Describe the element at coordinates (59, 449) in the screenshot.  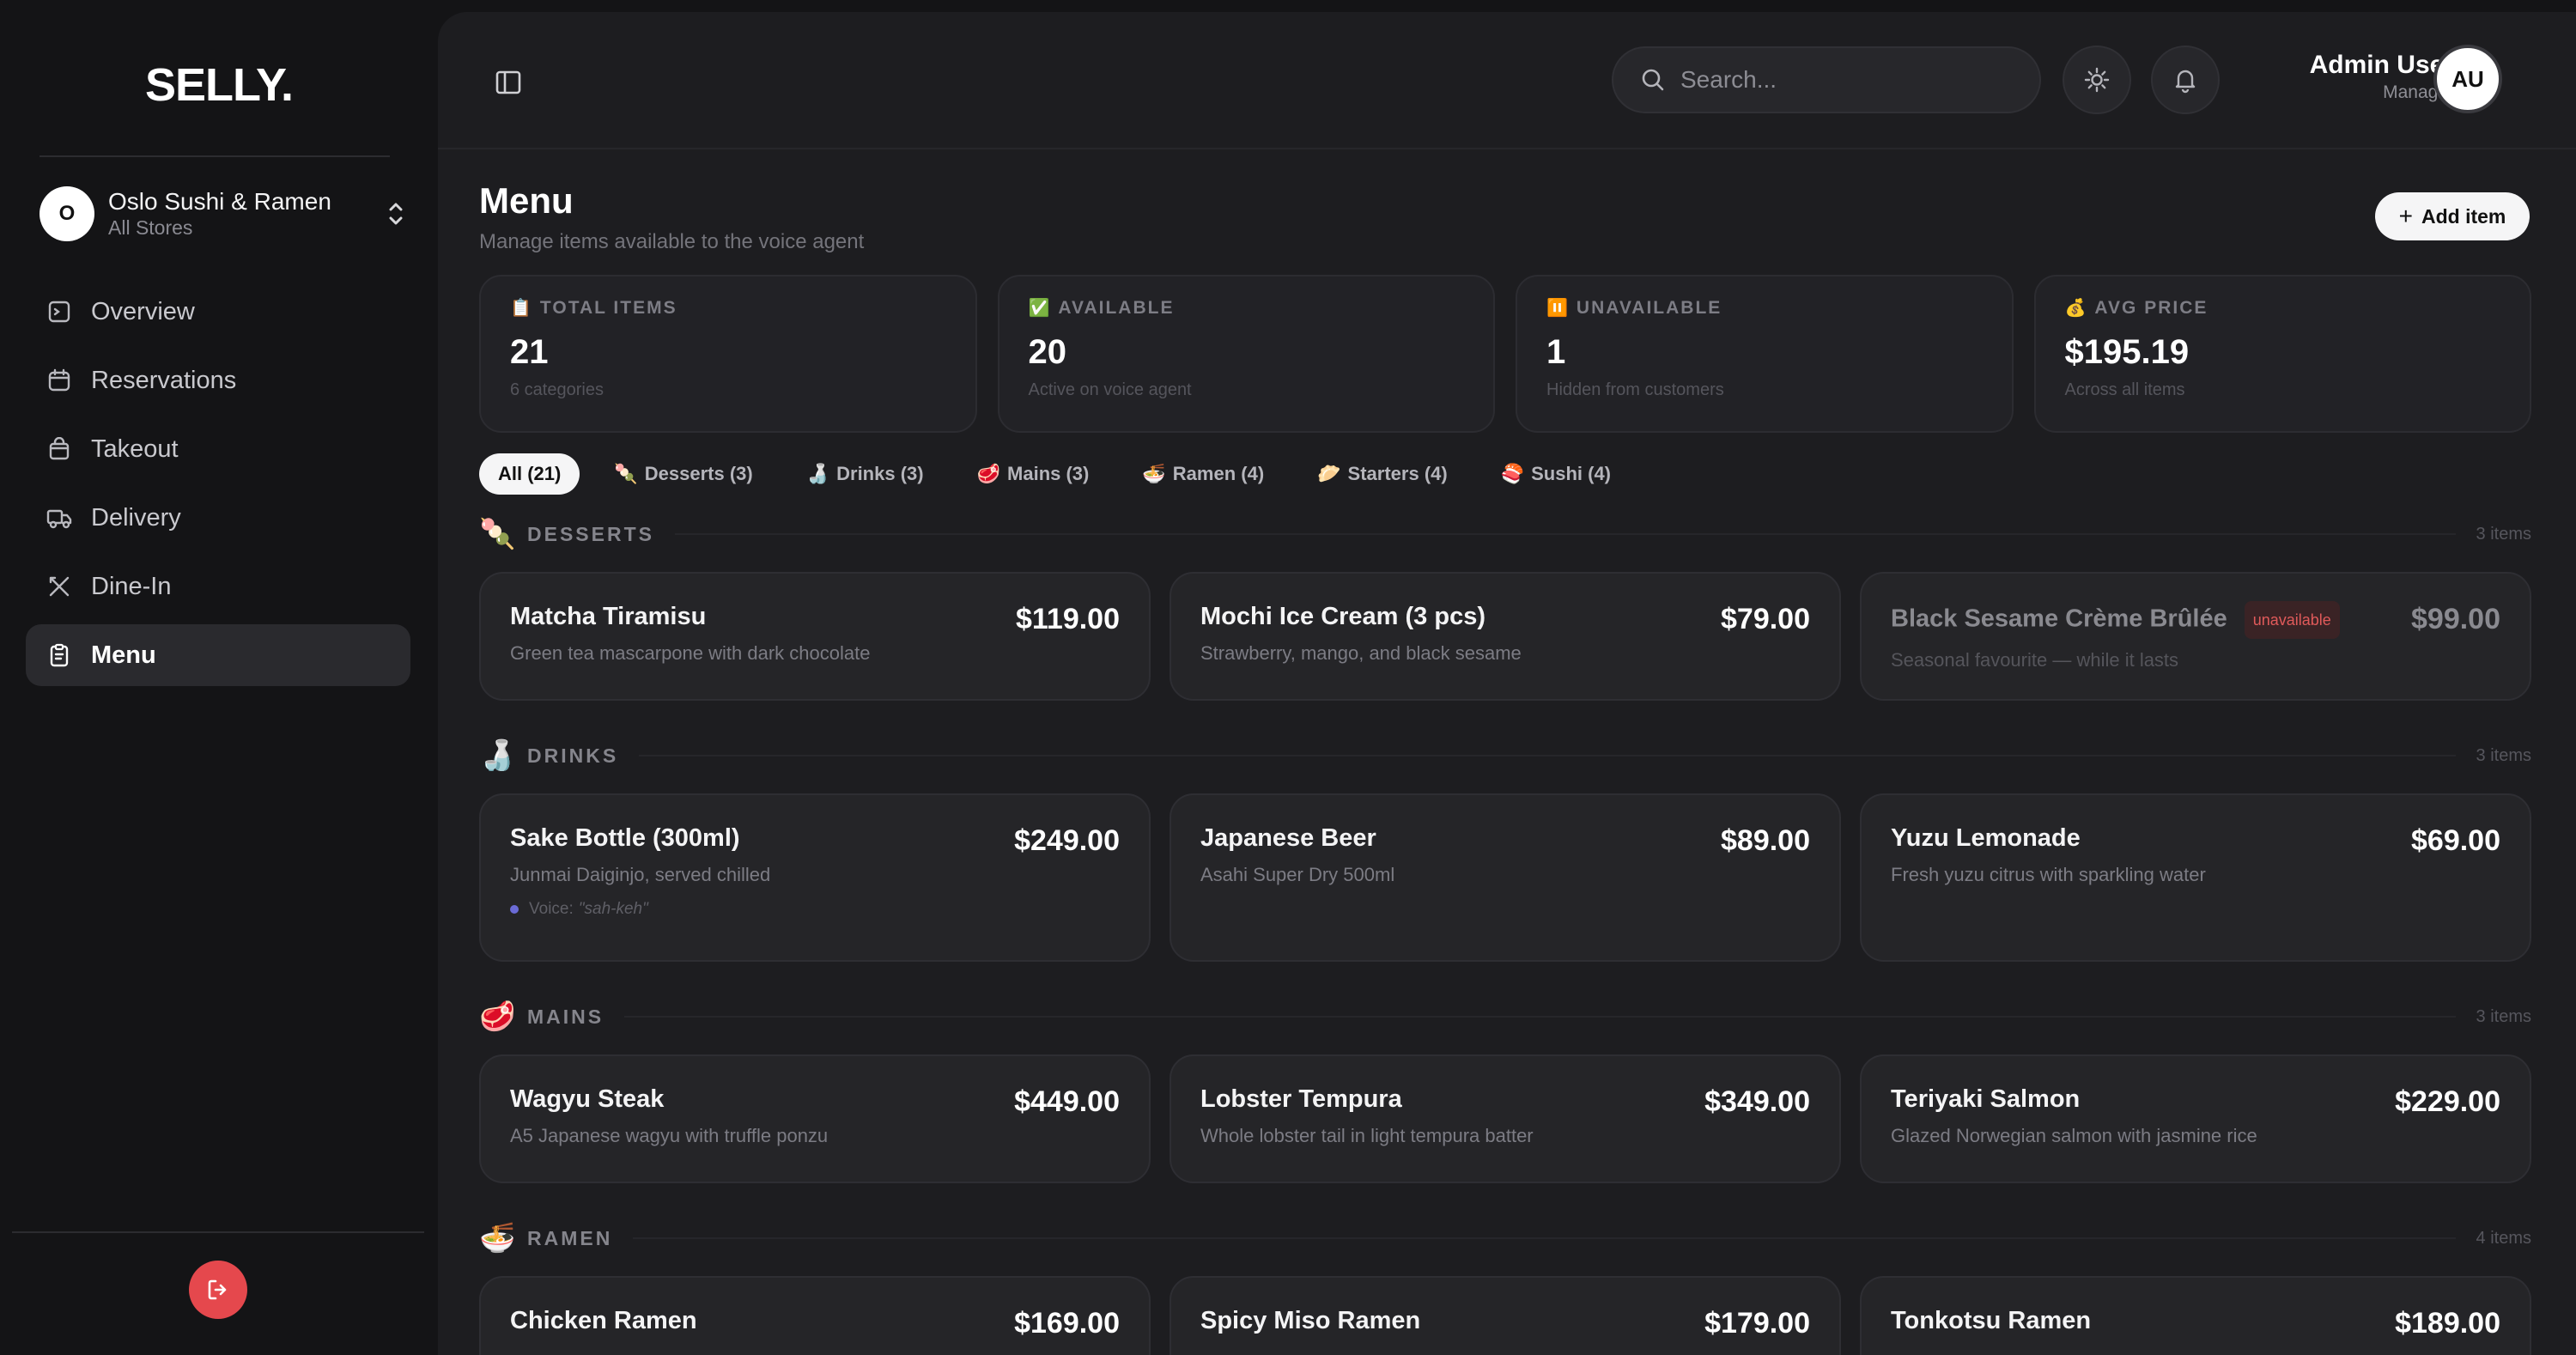
I see `bag-icon` at that location.